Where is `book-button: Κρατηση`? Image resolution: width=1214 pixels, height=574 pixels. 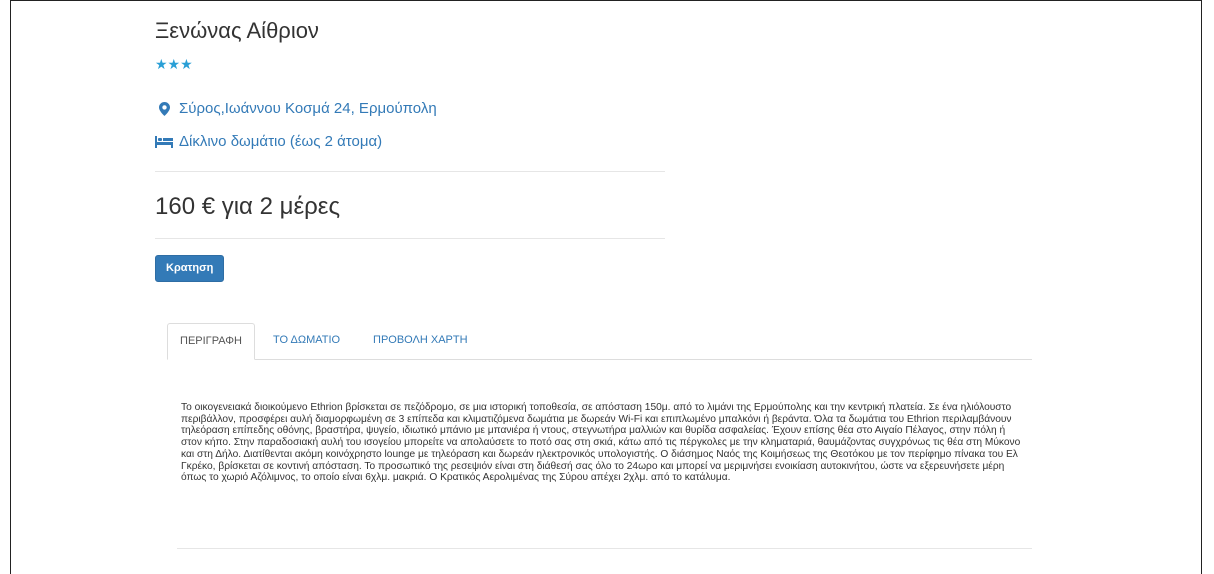
book-button: Κρατηση is located at coordinates (190, 268).